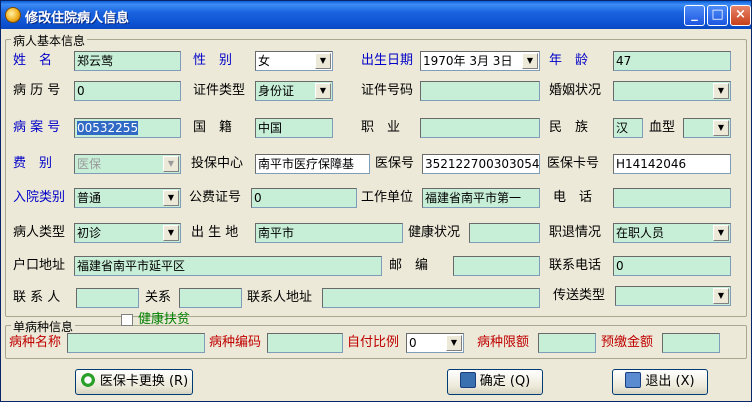  Describe the element at coordinates (435, 343) in the screenshot. I see `ratio-select: 0 ▼` at that location.